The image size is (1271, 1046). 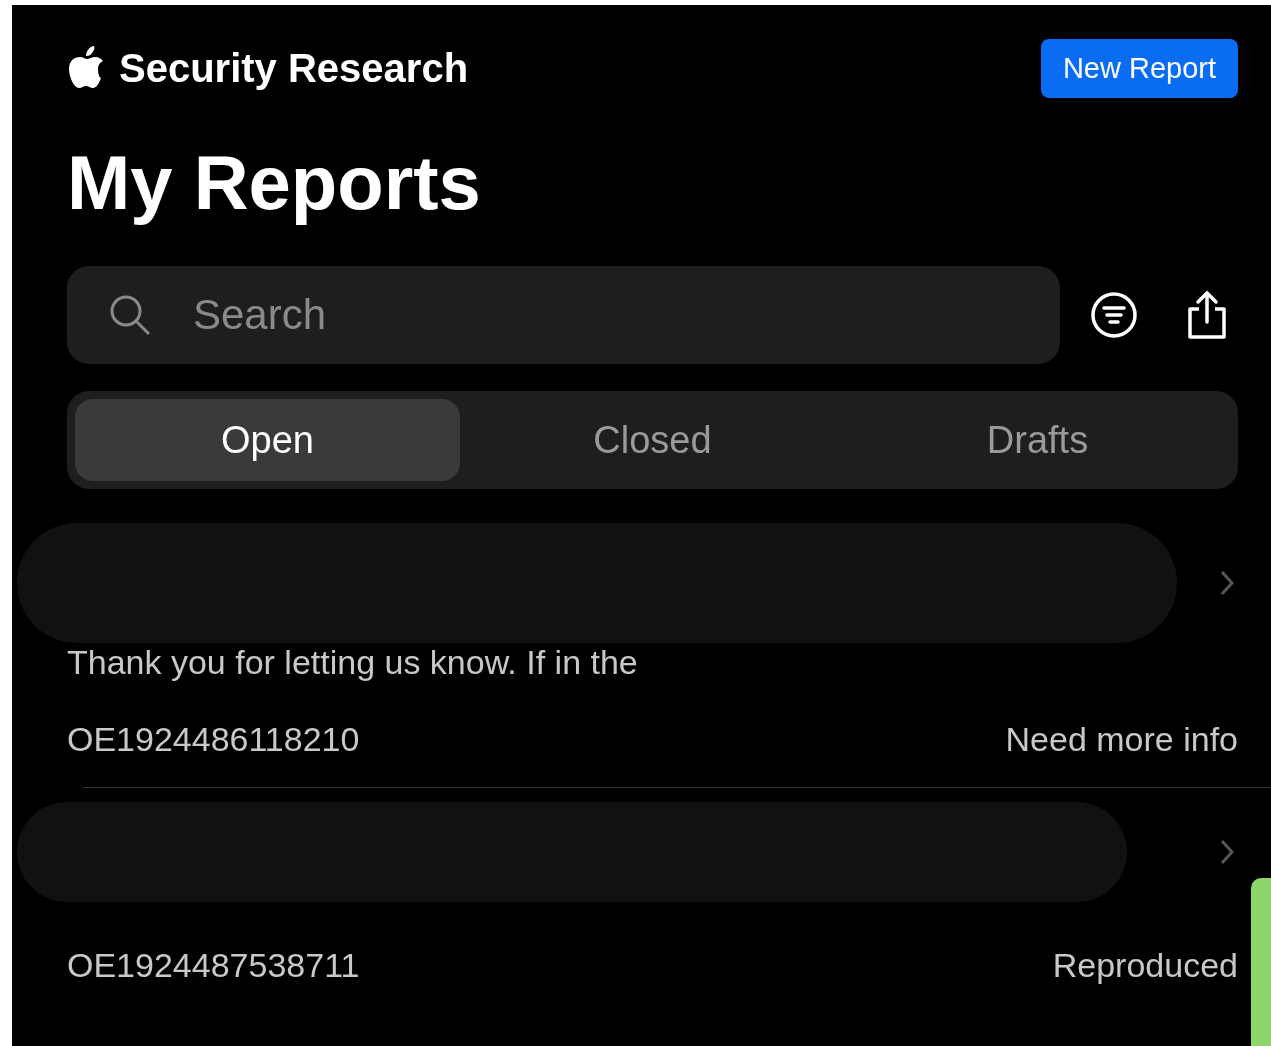 I want to click on segment-tab: Closed, so click(x=652, y=440).